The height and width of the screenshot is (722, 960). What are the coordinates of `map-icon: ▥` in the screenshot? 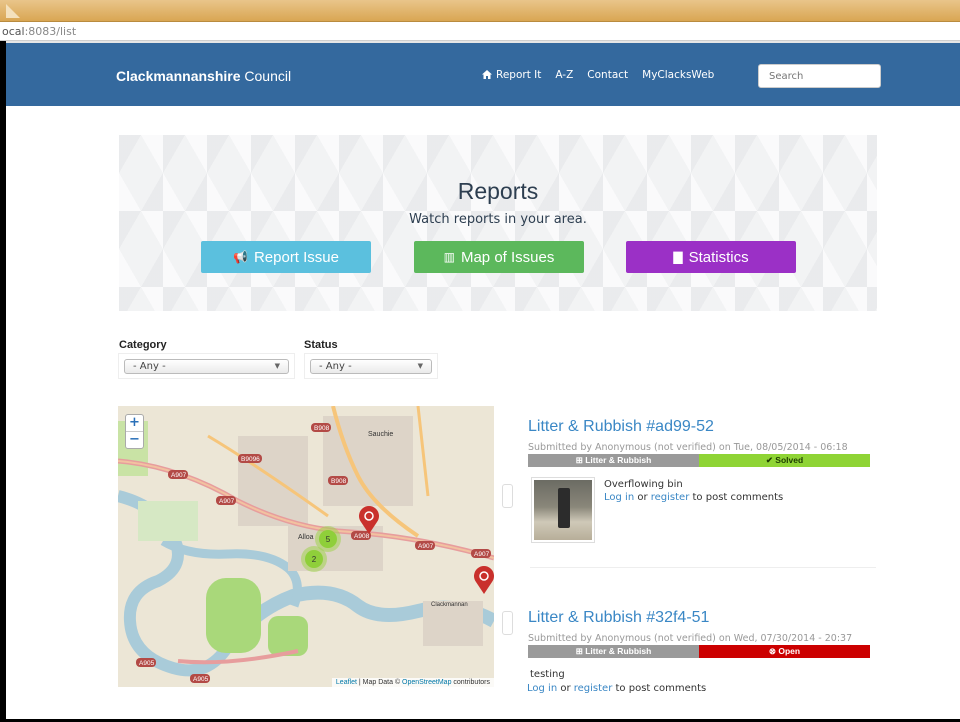 It's located at (449, 257).